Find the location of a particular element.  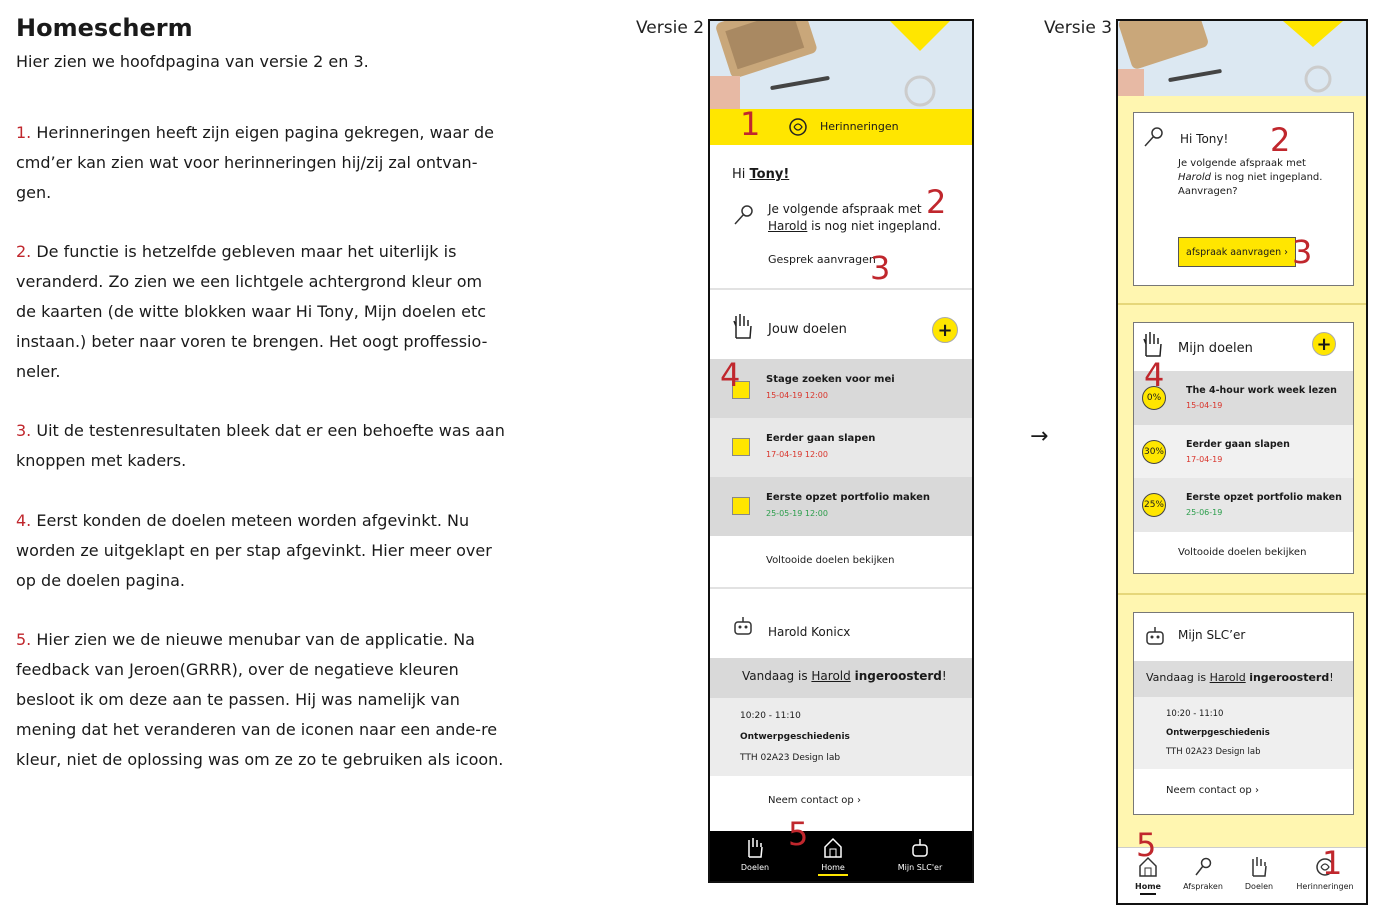

goal-date: 17-04-19 12:00 is located at coordinates (797, 454).